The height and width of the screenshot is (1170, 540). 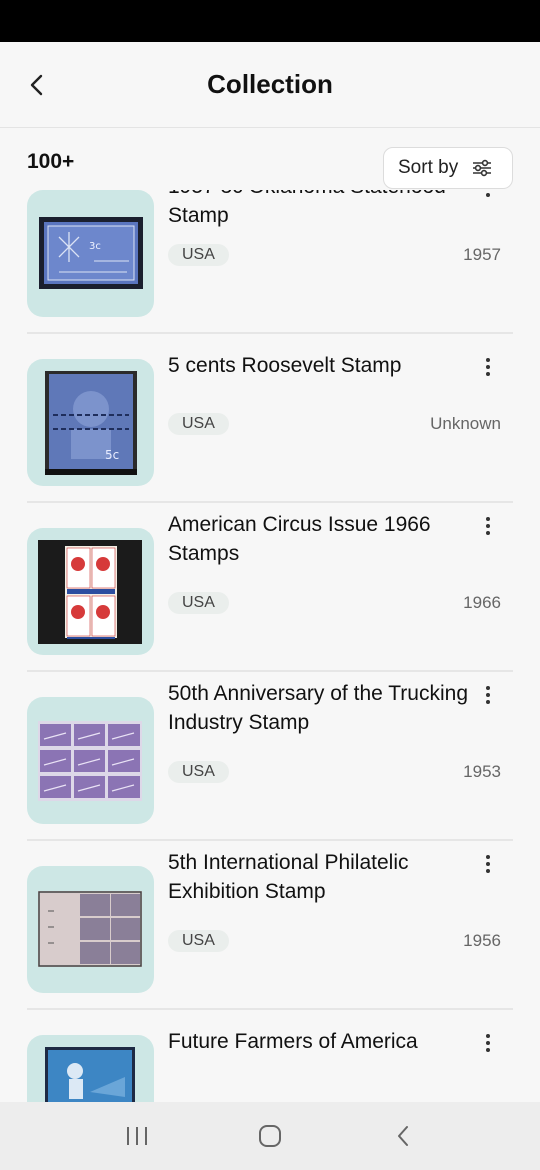 I want to click on app-bar: Collection, so click(x=270, y=85).